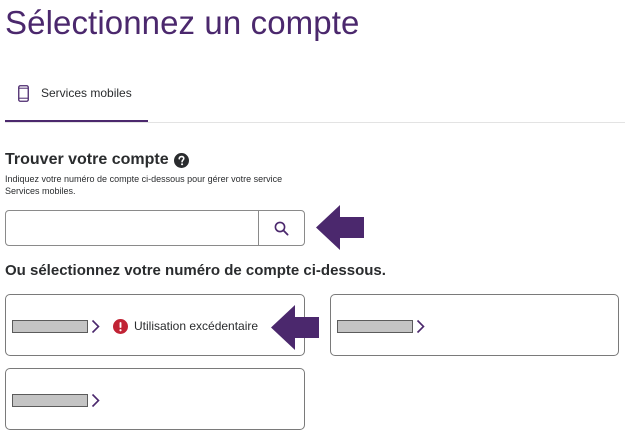 The width and height of the screenshot is (625, 438). Describe the element at coordinates (23, 93) in the screenshot. I see `mobile-phone-icon` at that location.